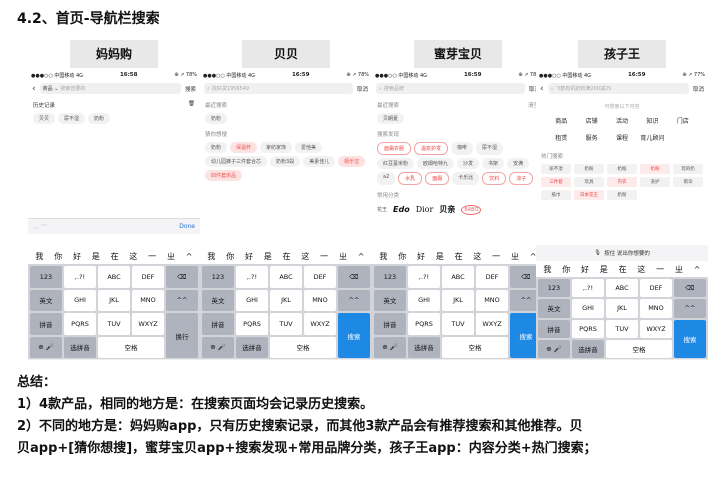  Describe the element at coordinates (362, 89) in the screenshot. I see `cancel-button: 取消` at that location.